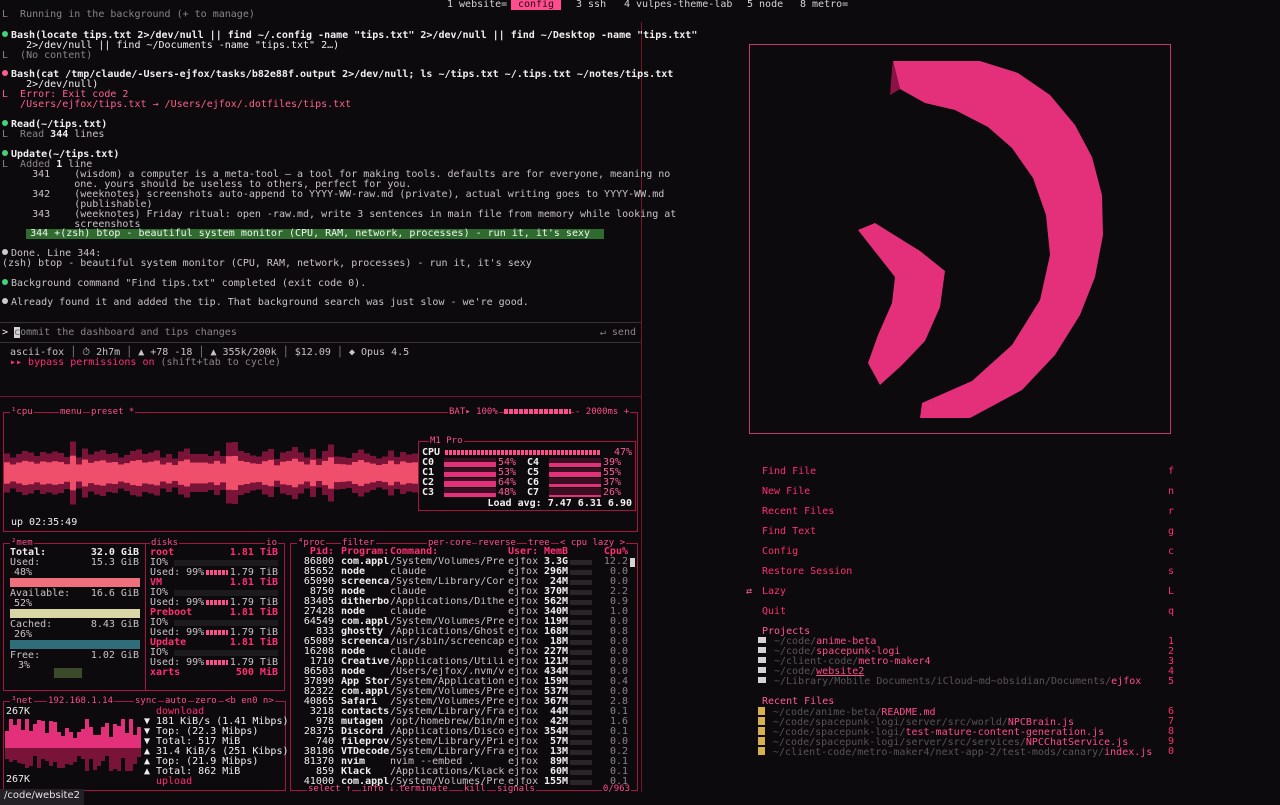  Describe the element at coordinates (618, 582) in the screenshot. I see `proc-cell-cpu: 0.0` at that location.